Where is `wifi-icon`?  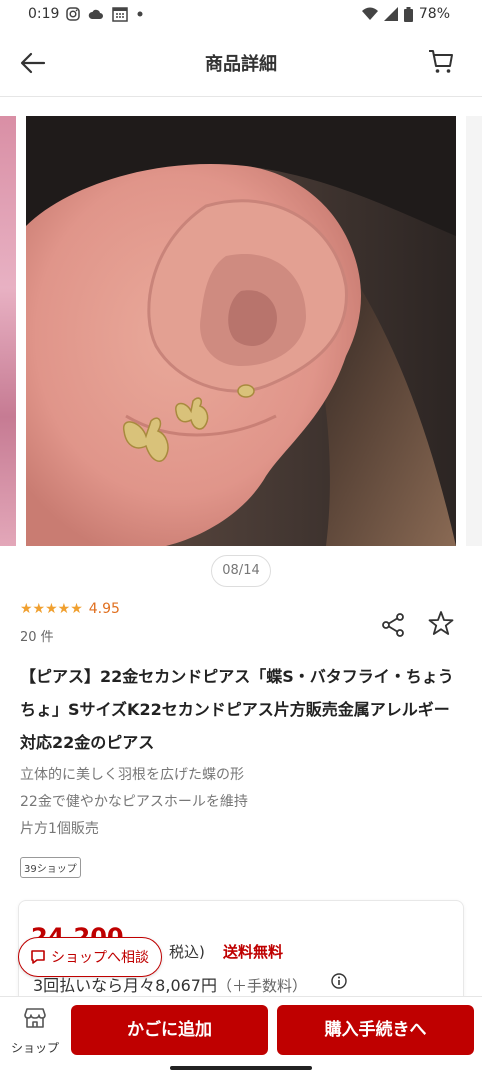
wifi-icon is located at coordinates (369, 13).